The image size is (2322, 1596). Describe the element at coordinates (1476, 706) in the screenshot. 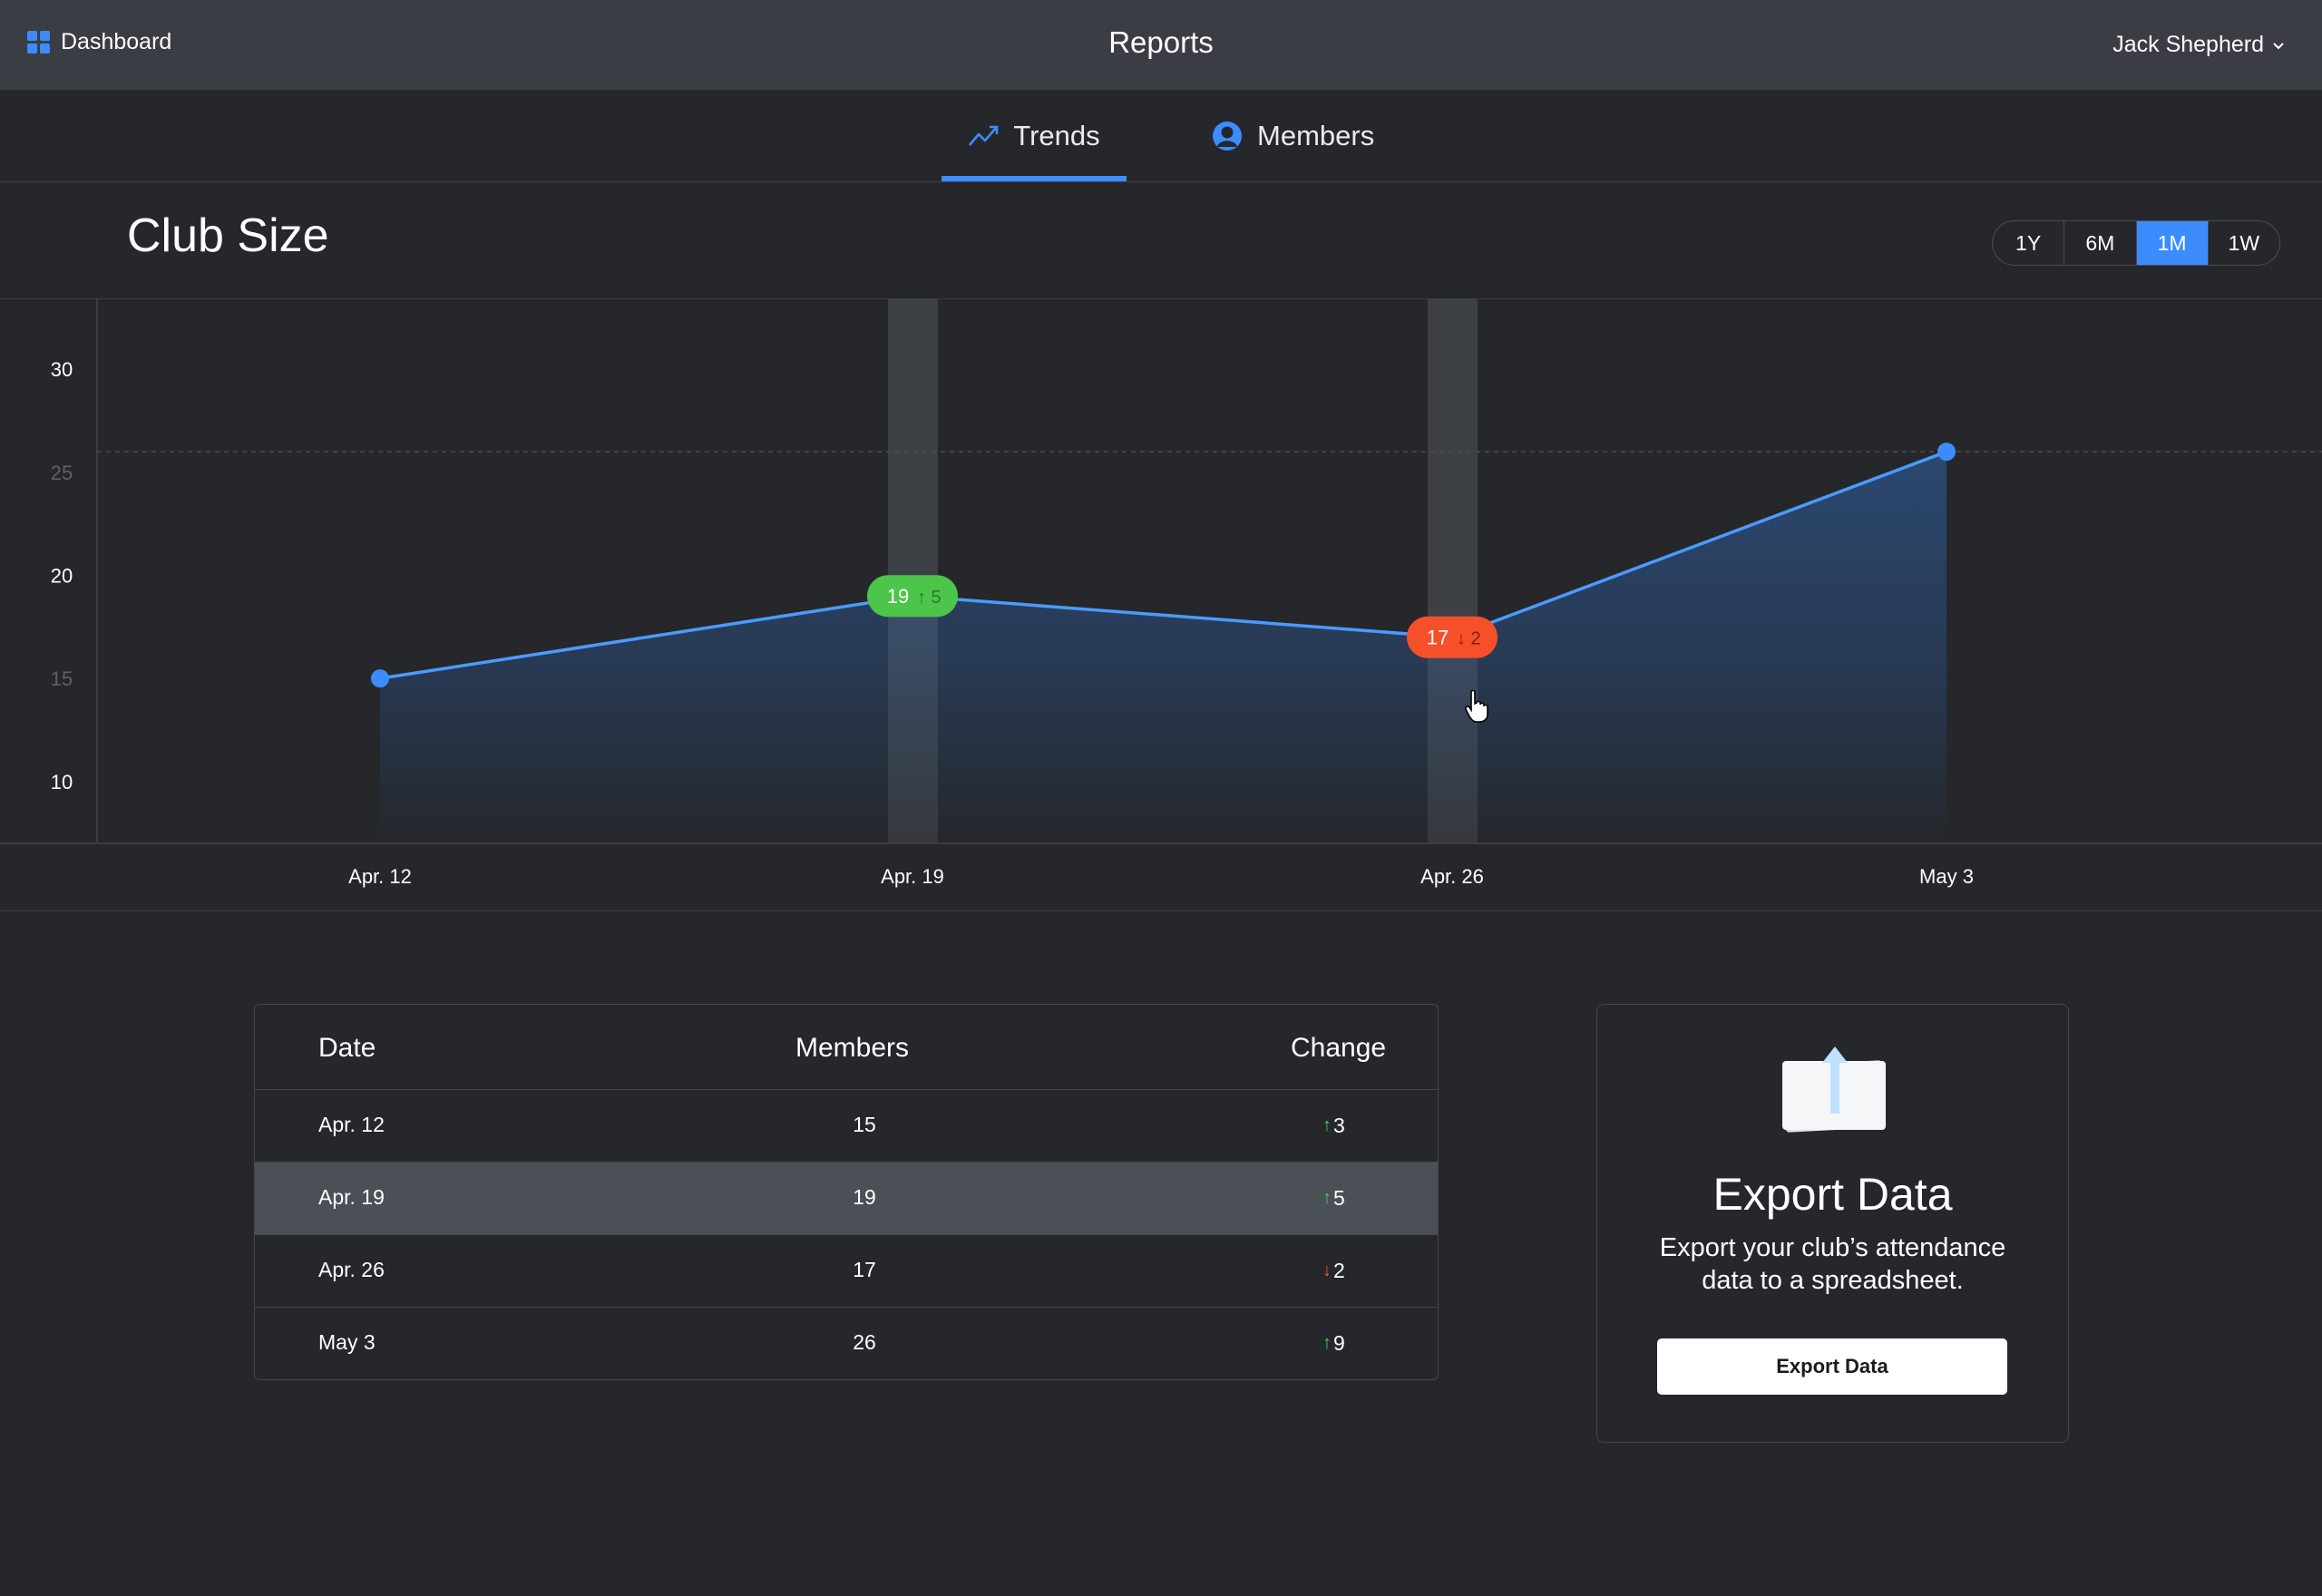

I see `hand-cursor-icon` at that location.